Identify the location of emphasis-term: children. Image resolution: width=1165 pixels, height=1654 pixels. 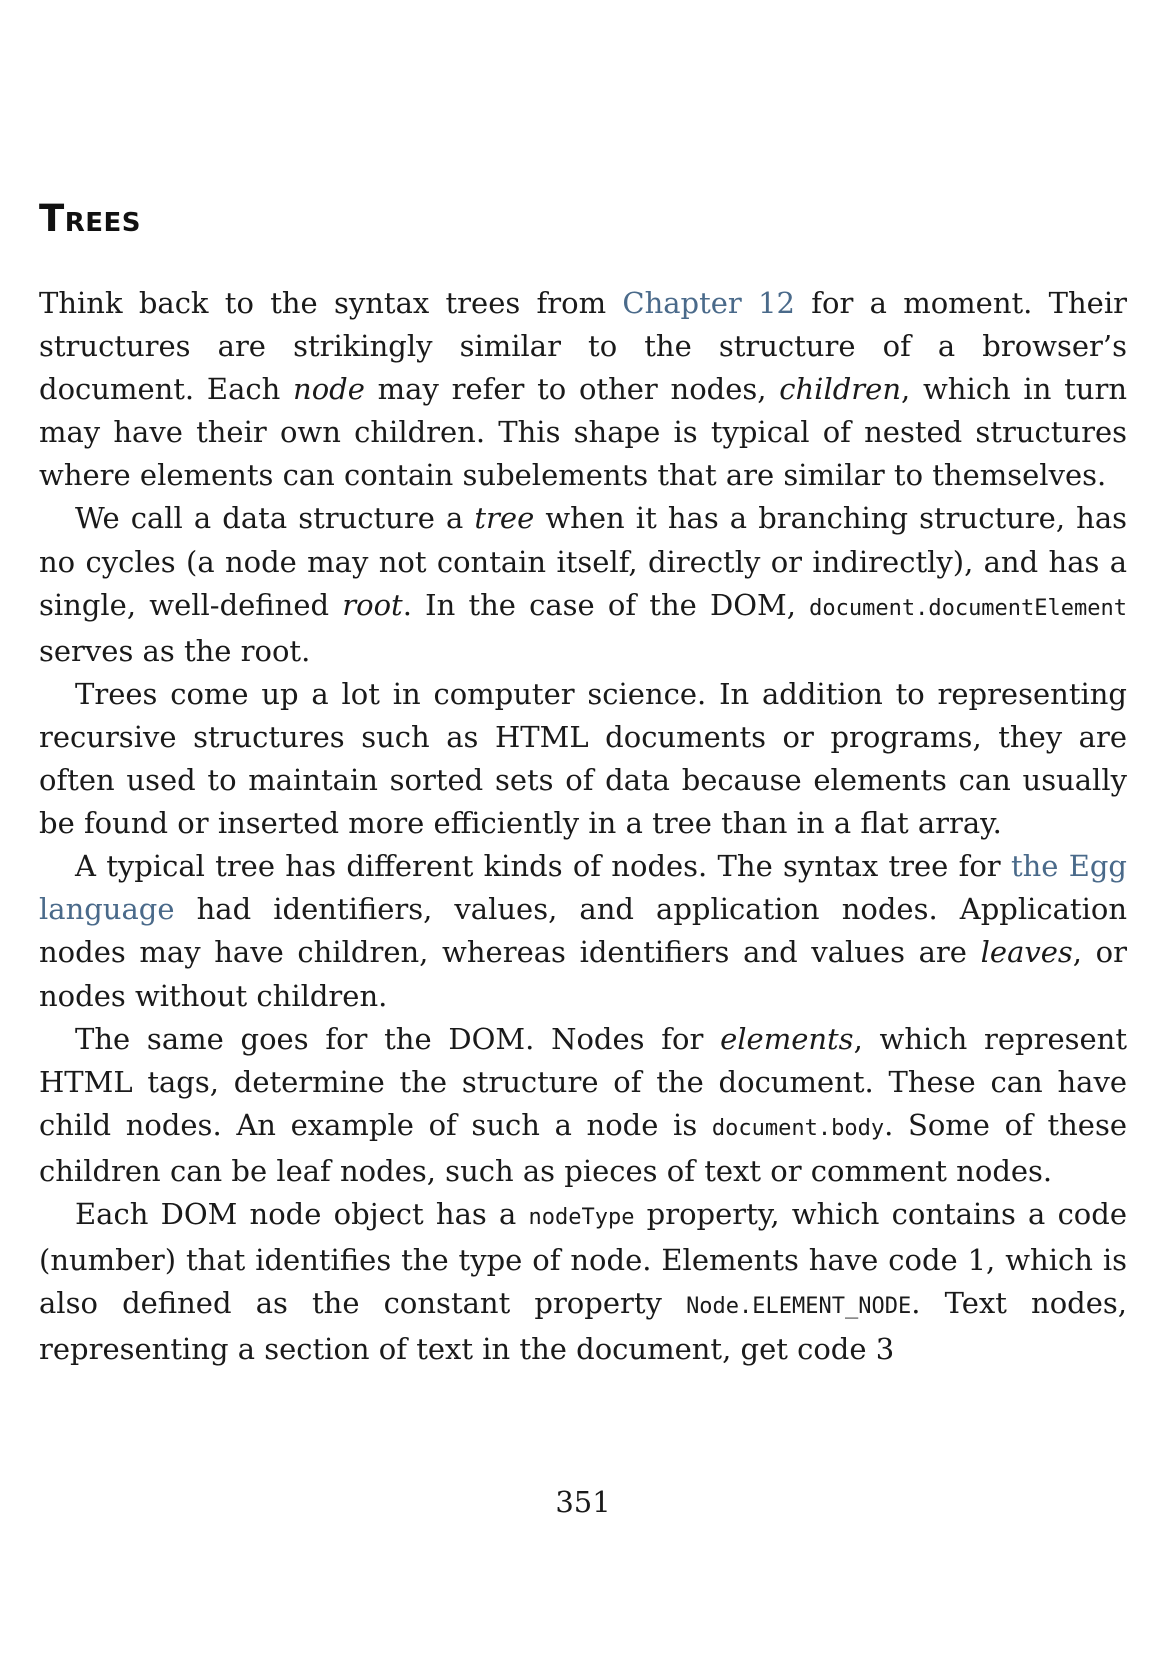
(840, 389).